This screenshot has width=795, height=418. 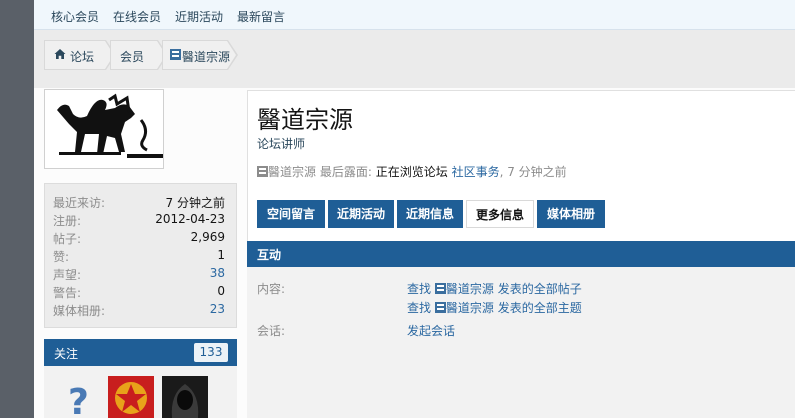 What do you see at coordinates (139, 292) in the screenshot?
I see `stat-row-warnings: 警告: 0` at bounding box center [139, 292].